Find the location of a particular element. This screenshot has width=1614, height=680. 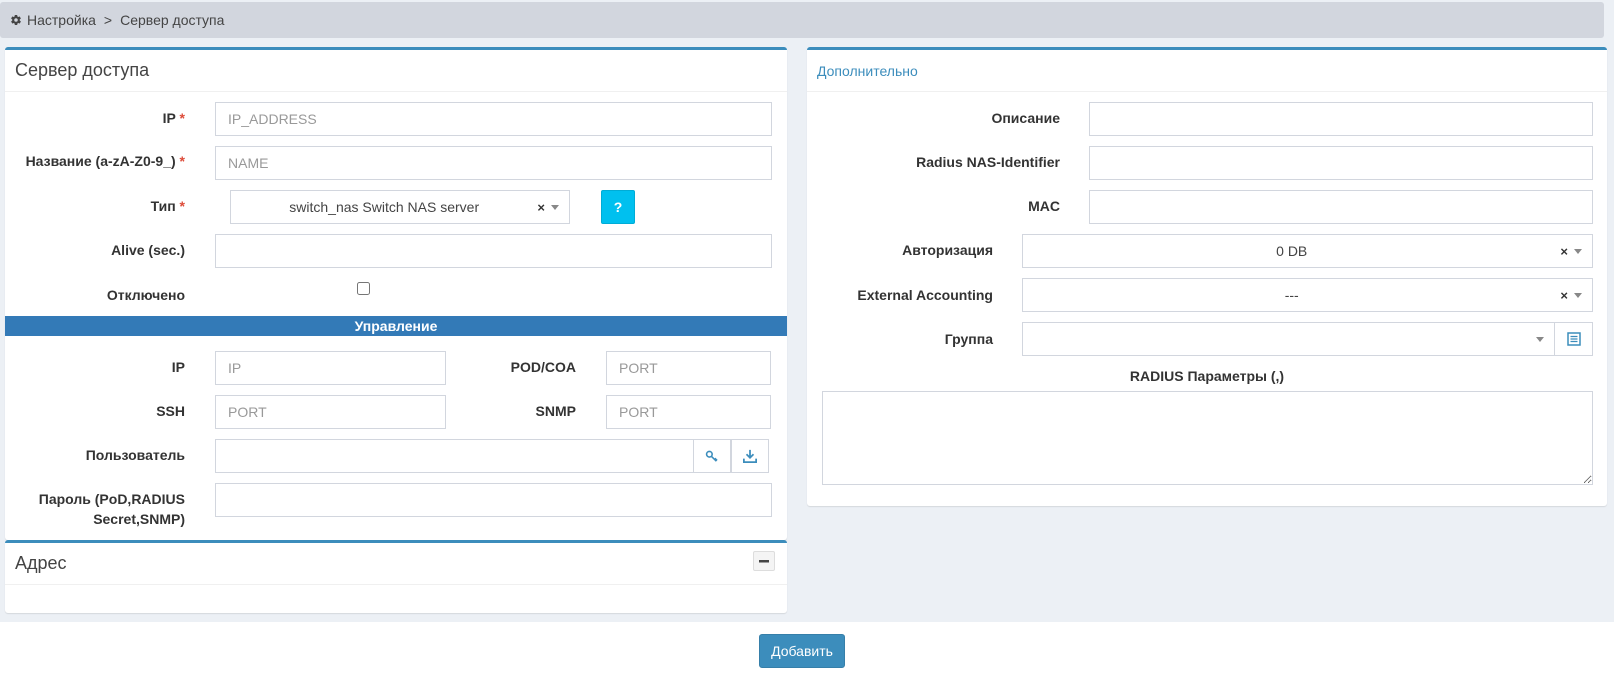

external-accounting-label: External Accounting is located at coordinates (925, 295).